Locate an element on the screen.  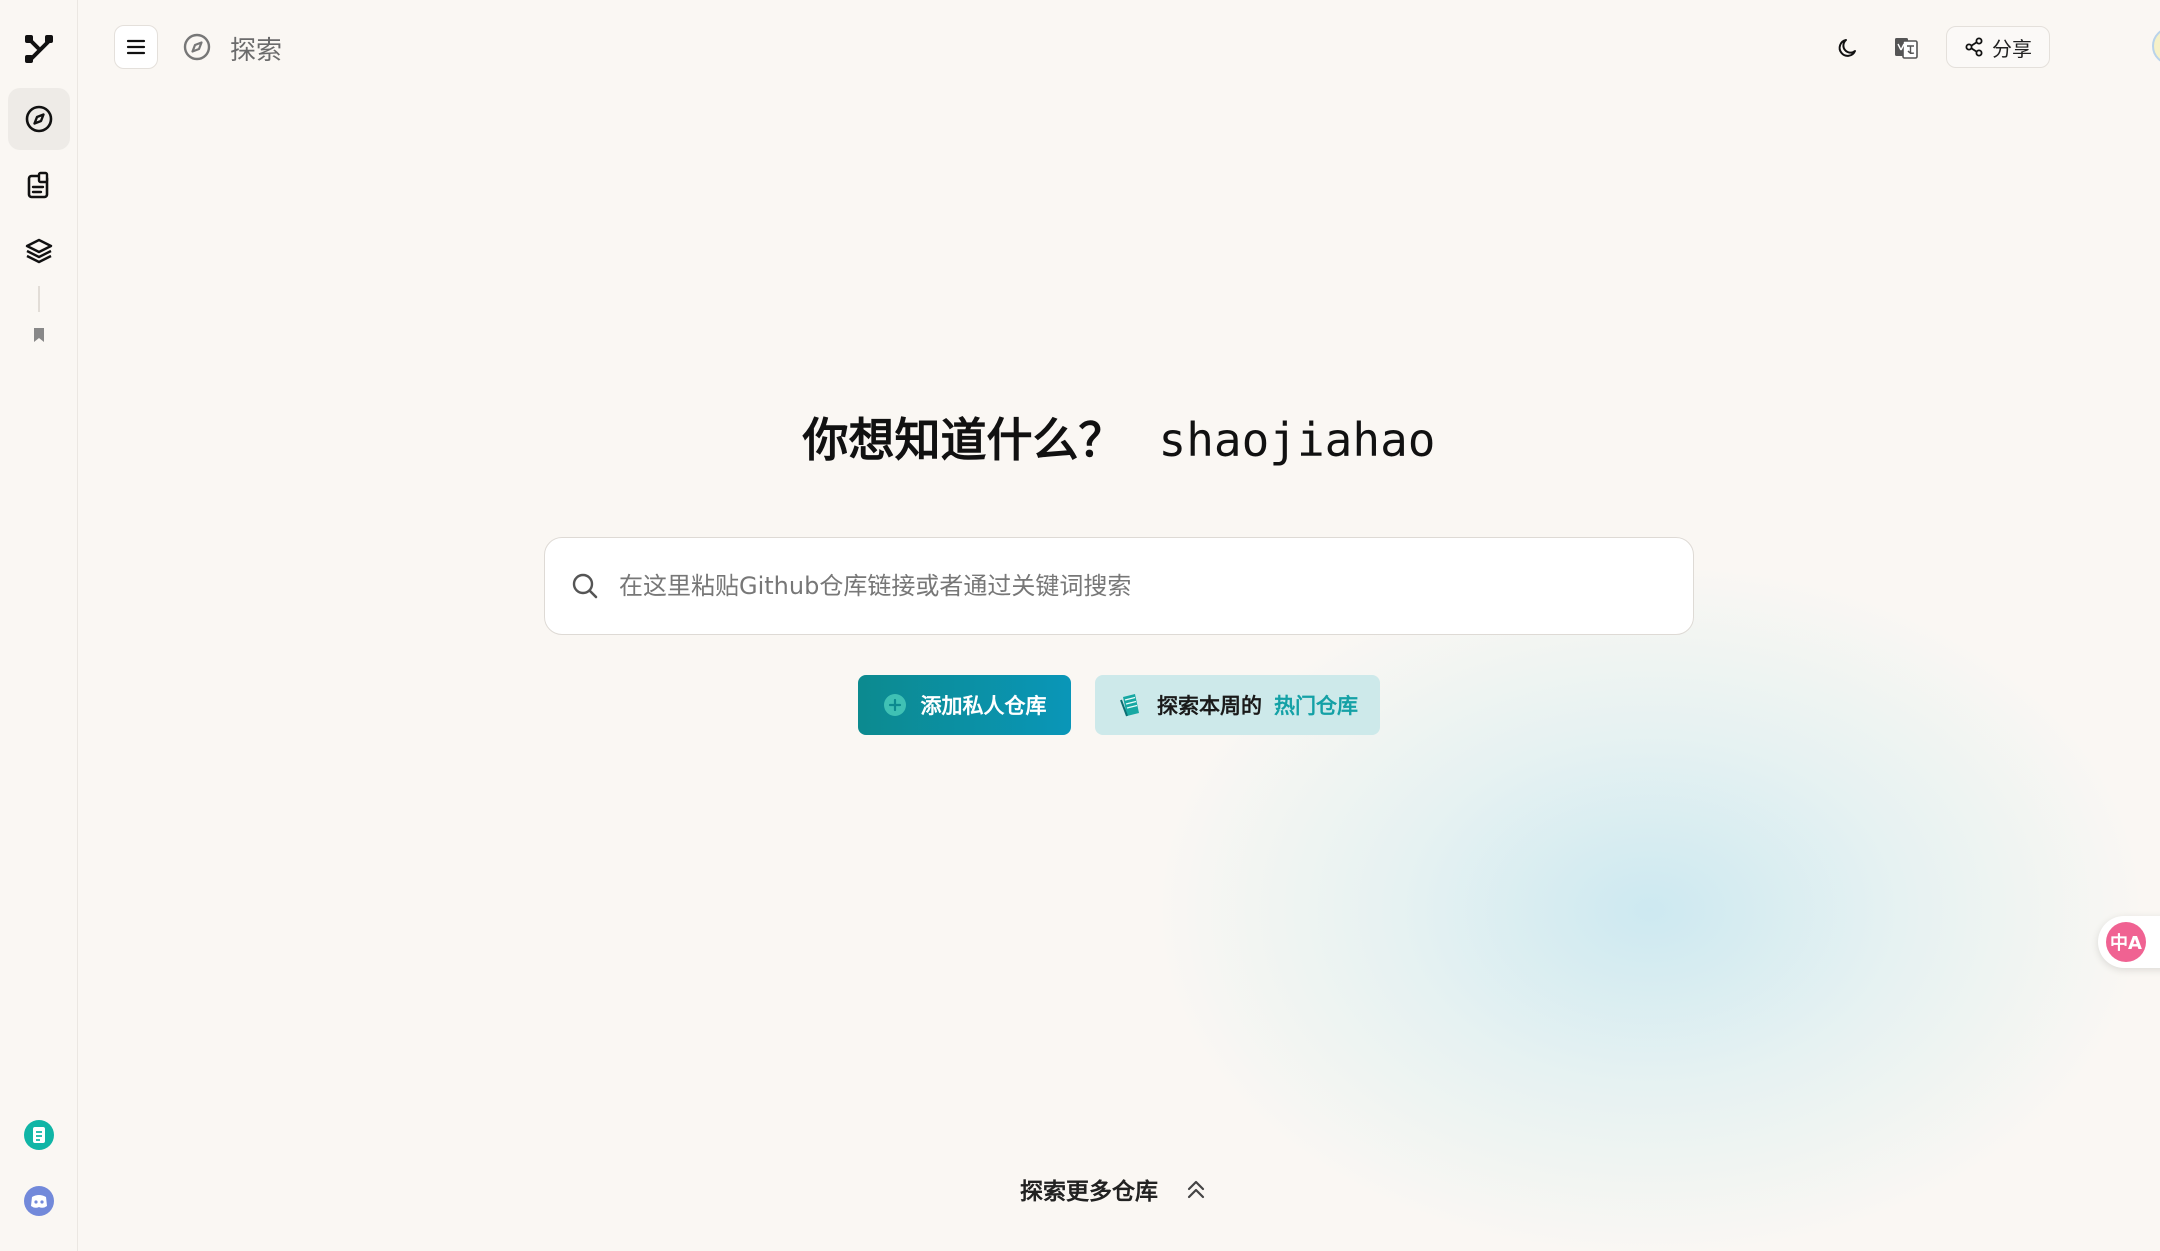
top-header: 探索 分享 is located at coordinates (1119, 47).